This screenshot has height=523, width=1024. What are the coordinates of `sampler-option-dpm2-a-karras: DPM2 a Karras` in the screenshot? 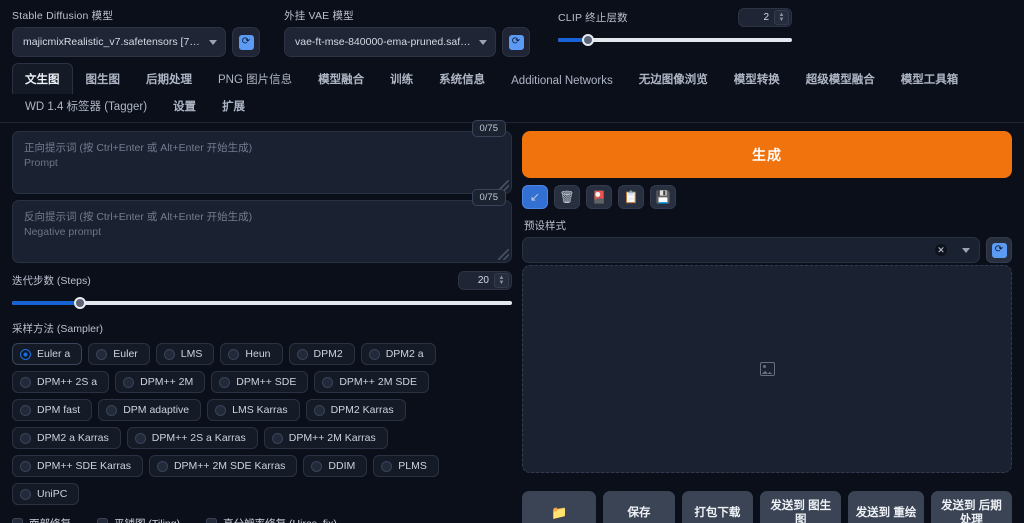 It's located at (66, 438).